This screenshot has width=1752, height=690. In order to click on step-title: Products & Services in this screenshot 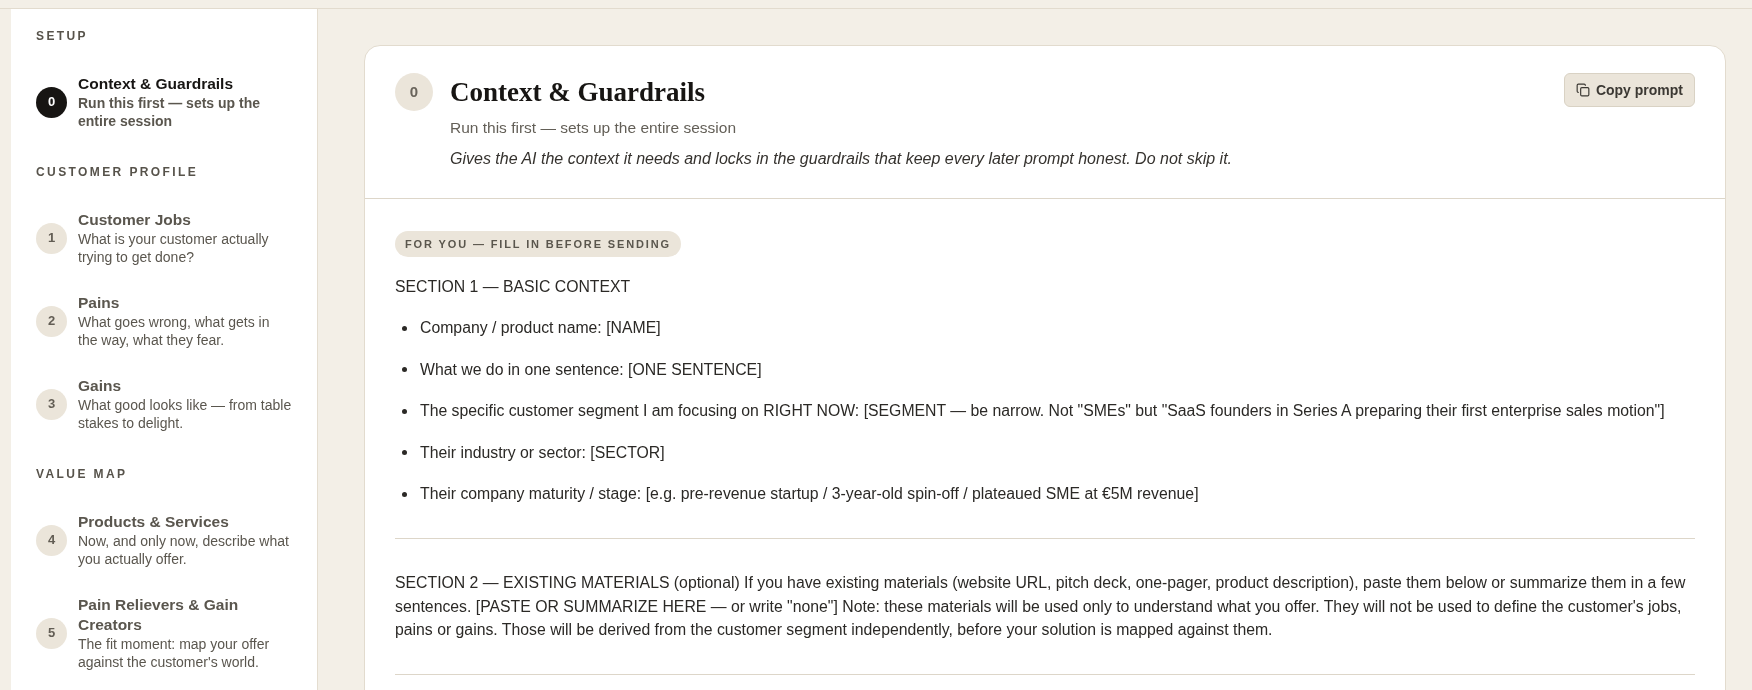, I will do `click(185, 522)`.